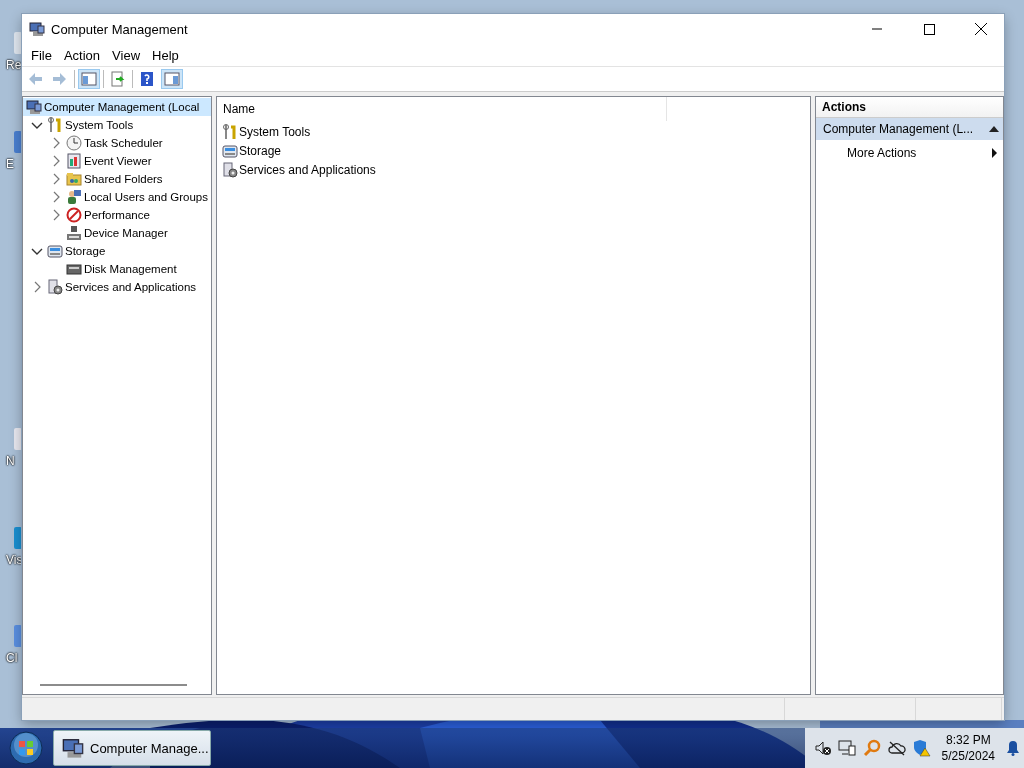 The image size is (1024, 768). I want to click on maximize-icon, so click(929, 29).